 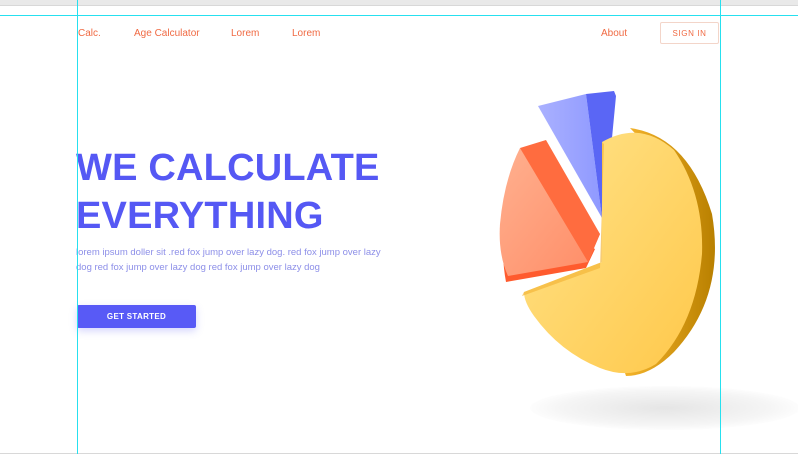 What do you see at coordinates (689, 33) in the screenshot?
I see `sign-in-button: SIGN IN` at bounding box center [689, 33].